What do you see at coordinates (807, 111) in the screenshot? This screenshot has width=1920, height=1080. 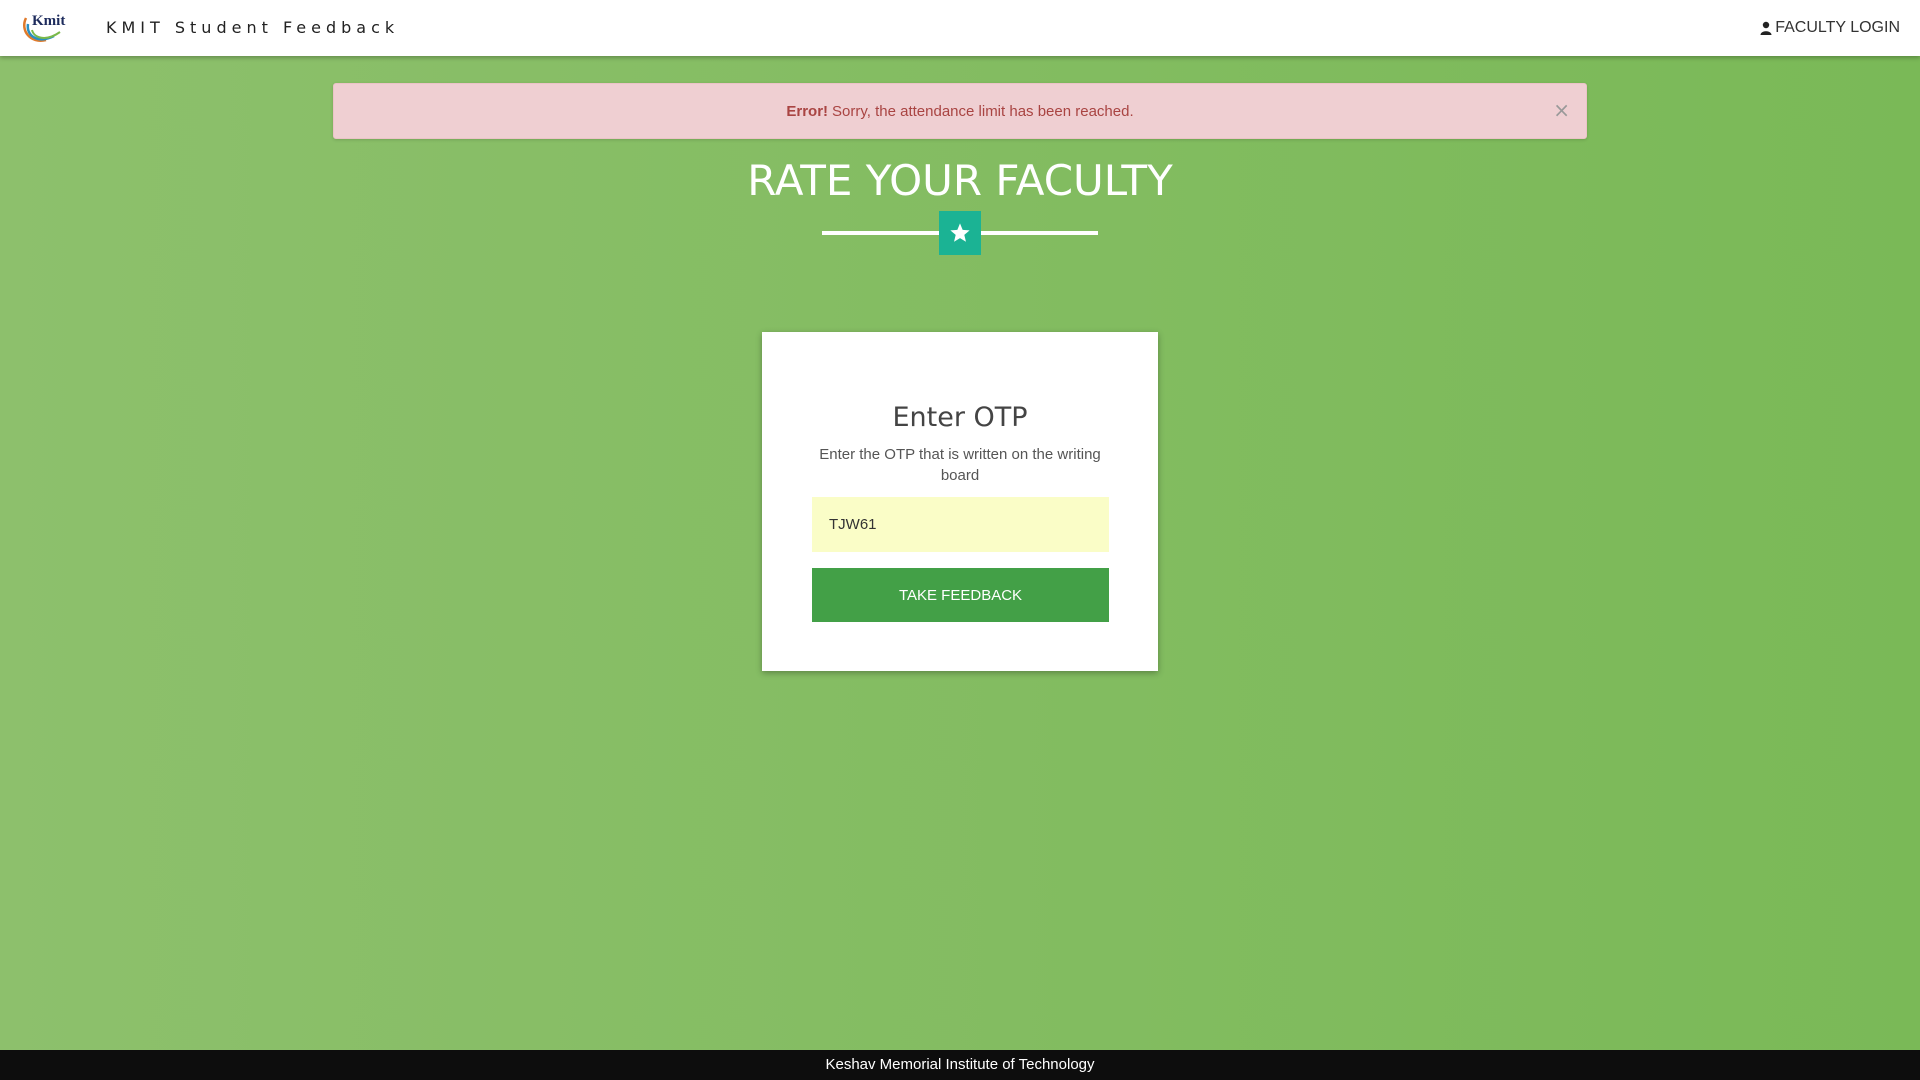 I see `alert-label: Error!` at bounding box center [807, 111].